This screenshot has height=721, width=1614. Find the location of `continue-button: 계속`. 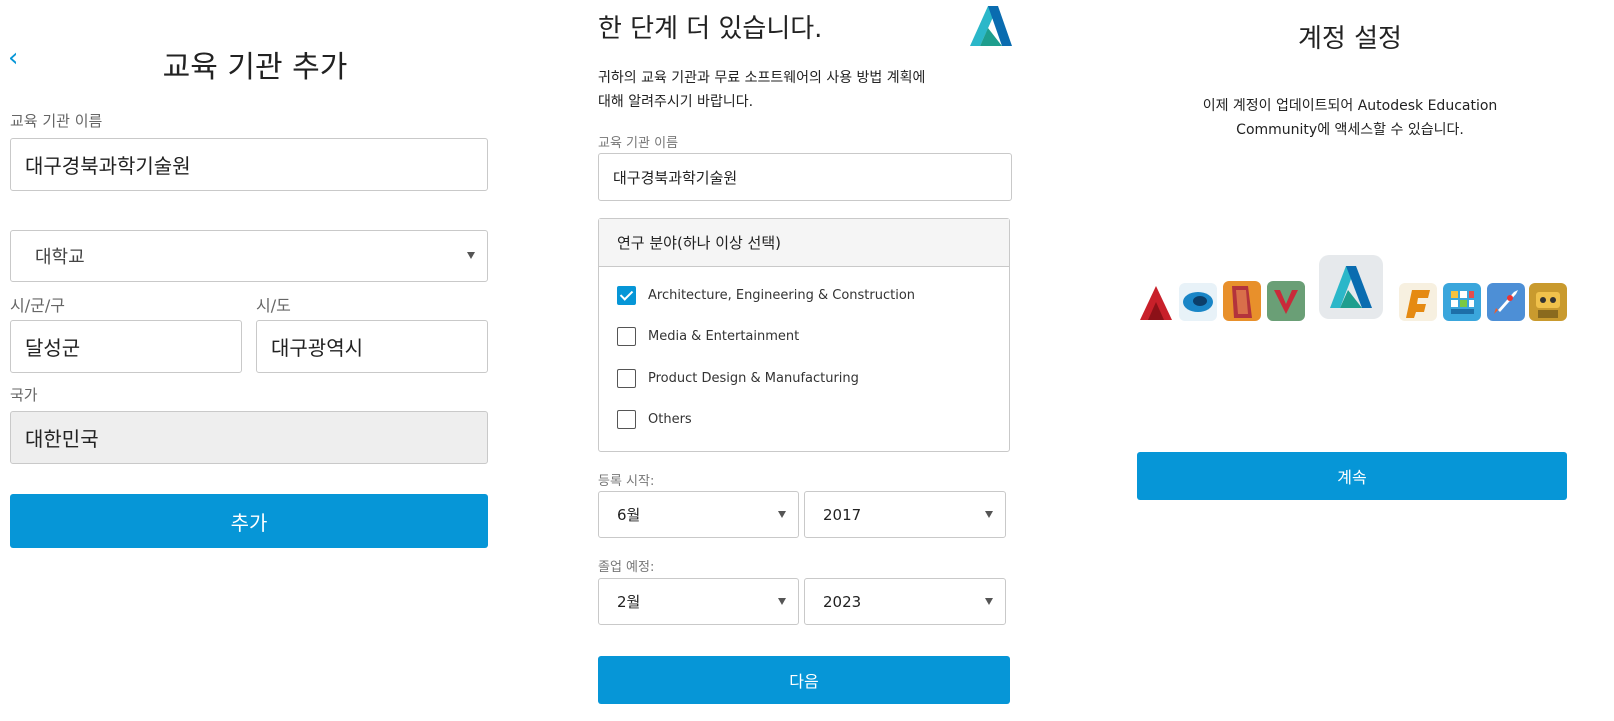

continue-button: 계속 is located at coordinates (1352, 476).